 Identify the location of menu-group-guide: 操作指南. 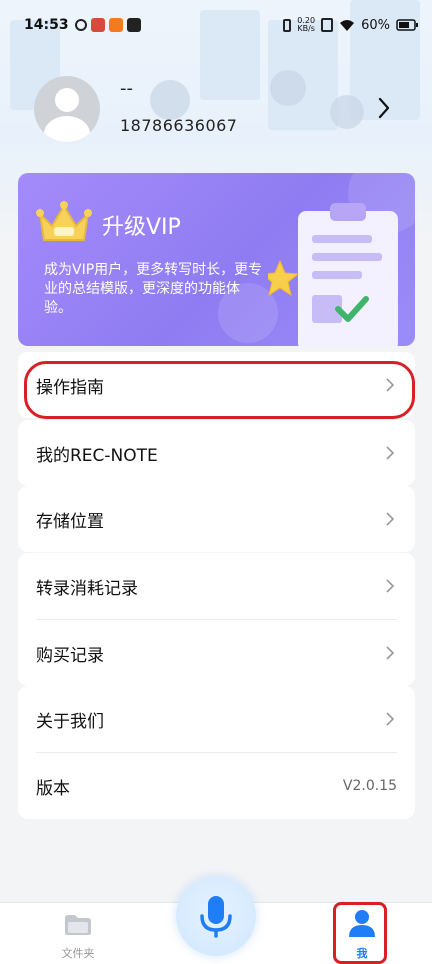
(216, 385).